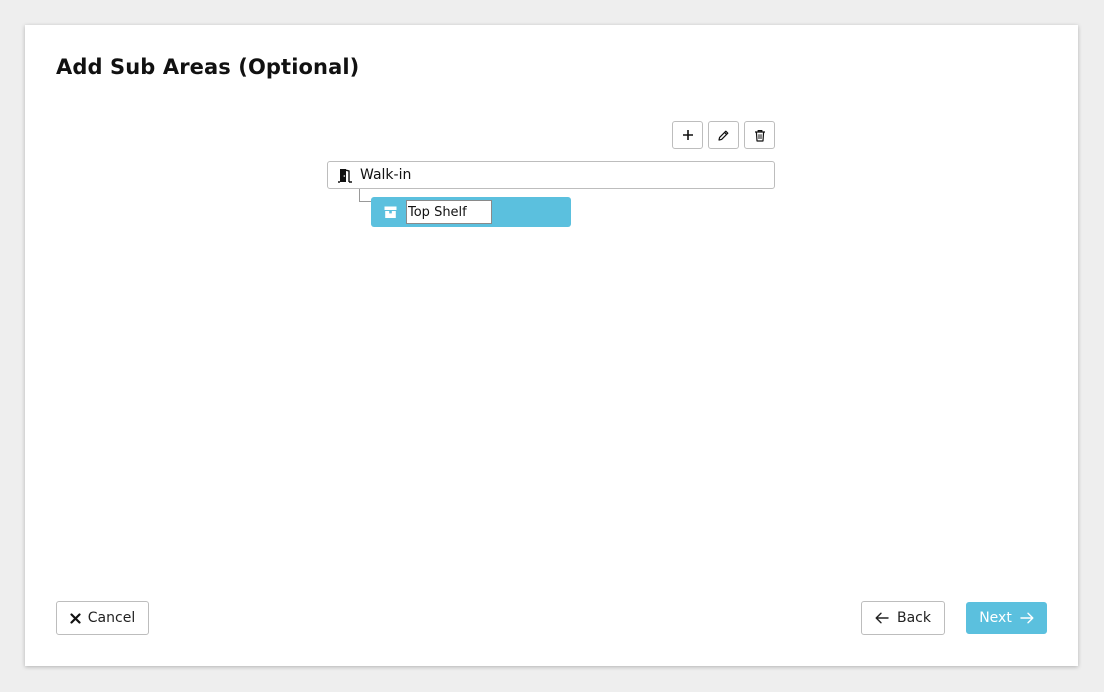 This screenshot has width=1104, height=692. What do you see at coordinates (390, 212) in the screenshot?
I see `box-icon` at bounding box center [390, 212].